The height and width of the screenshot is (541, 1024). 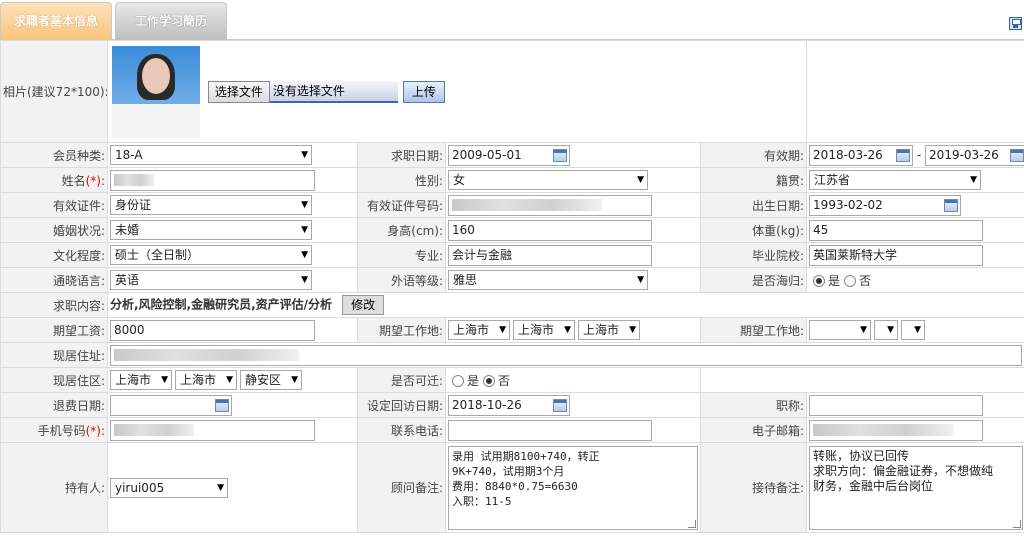 I want to click on school-label: 毕业院校:, so click(x=753, y=255).